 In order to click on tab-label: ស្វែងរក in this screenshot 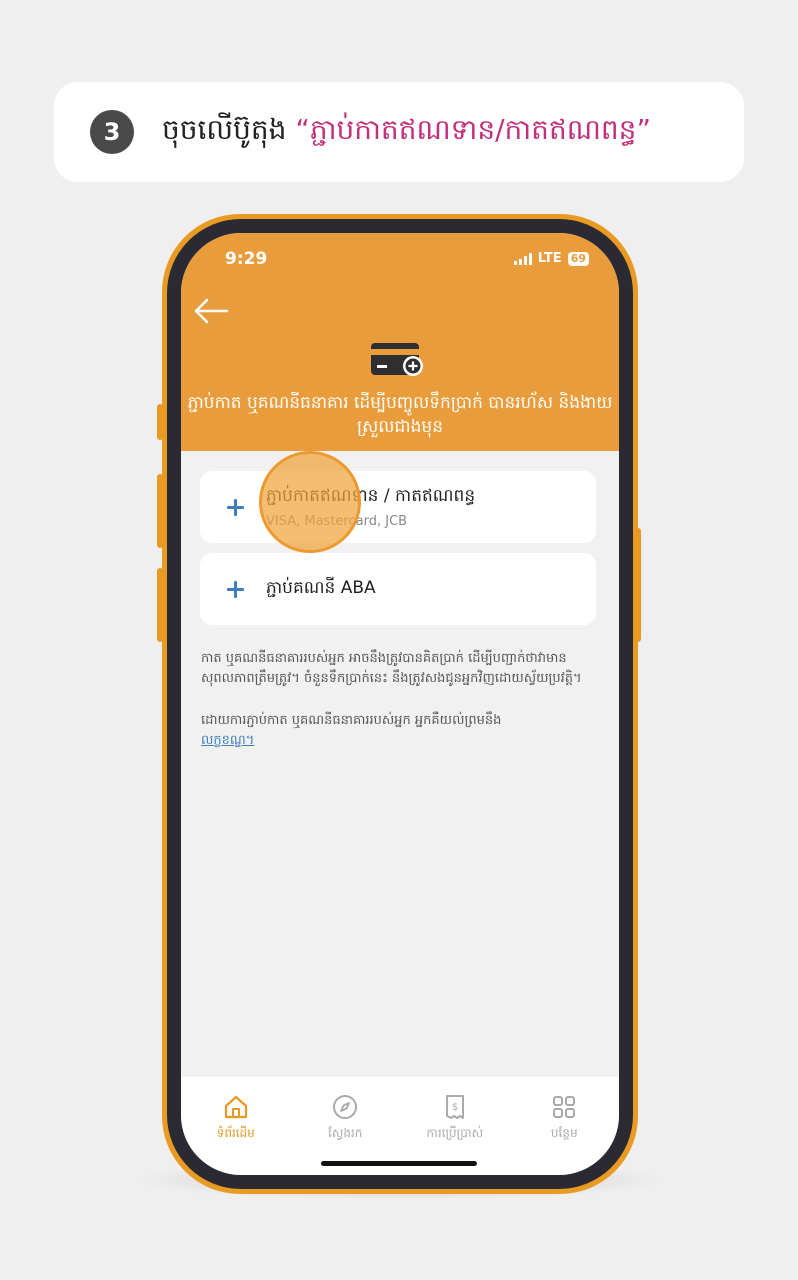, I will do `click(345, 1133)`.